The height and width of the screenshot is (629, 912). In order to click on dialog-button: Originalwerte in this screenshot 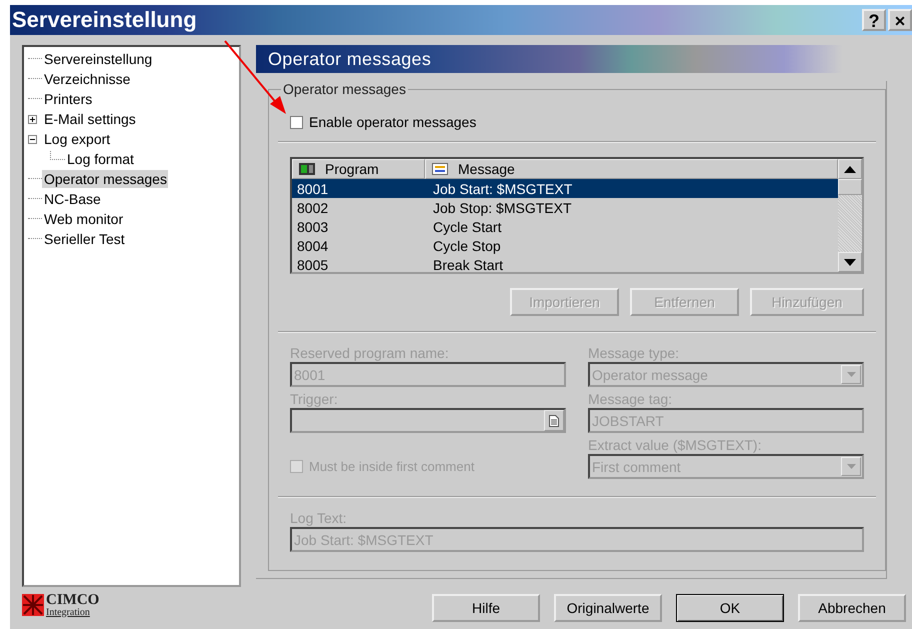, I will do `click(608, 608)`.